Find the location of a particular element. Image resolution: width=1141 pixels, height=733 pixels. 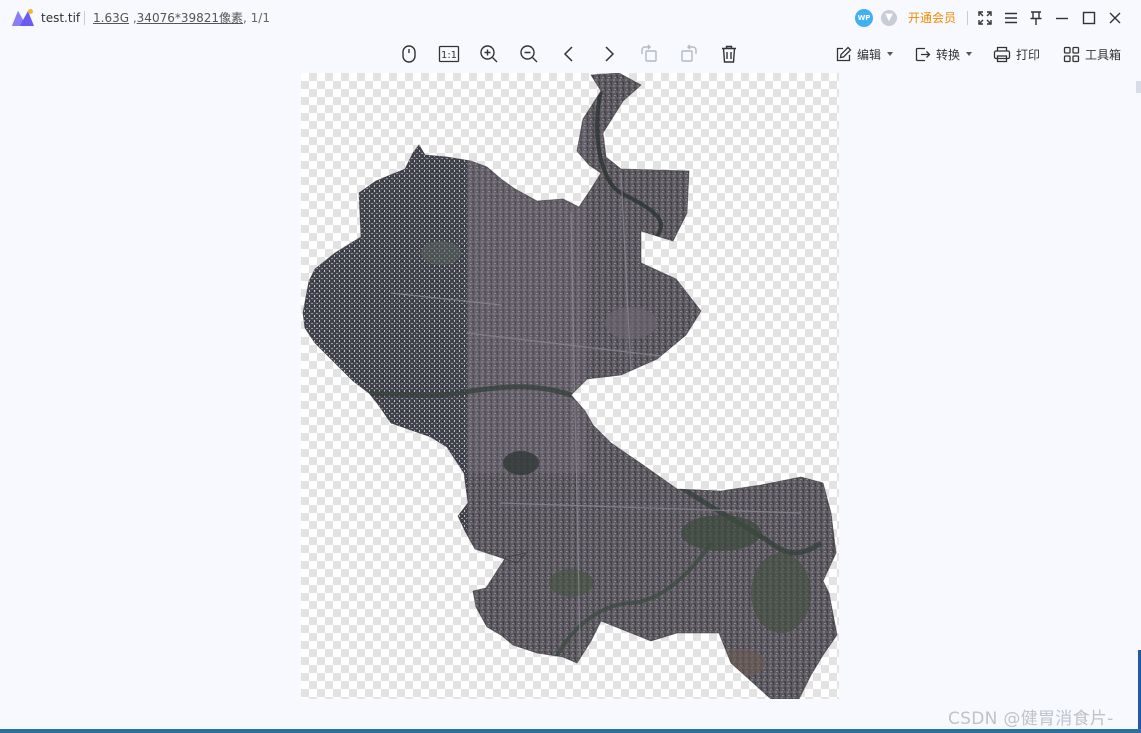

close-button is located at coordinates (1115, 18).